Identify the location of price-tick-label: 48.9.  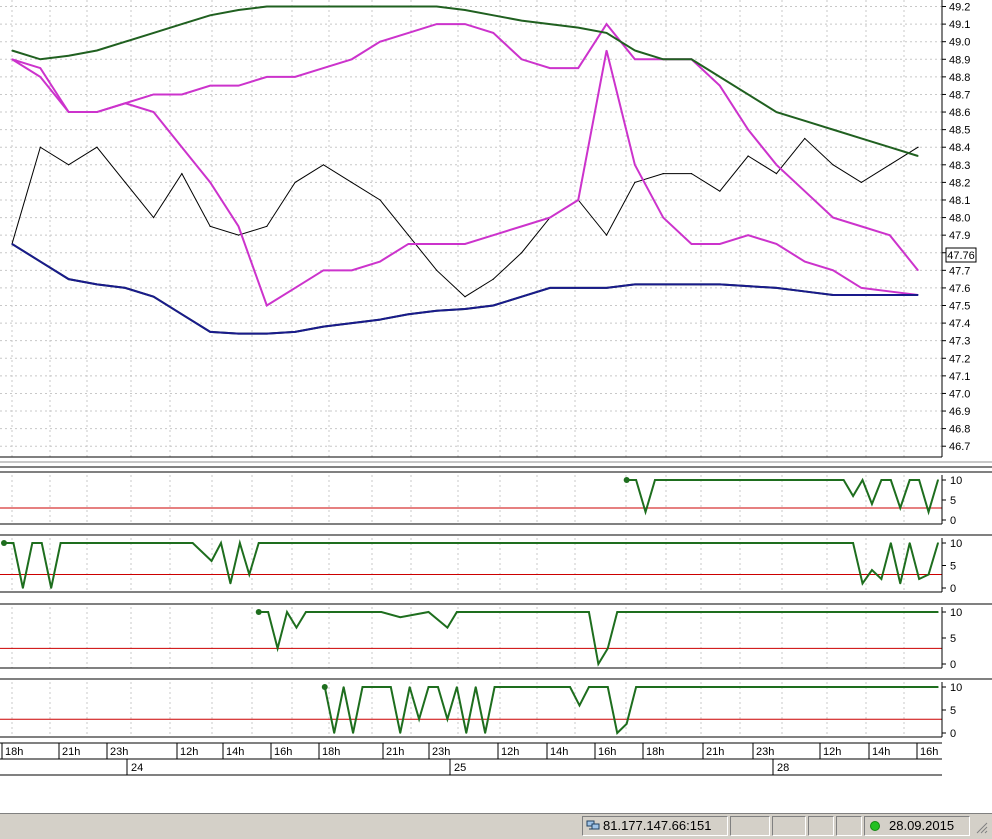
(959, 60).